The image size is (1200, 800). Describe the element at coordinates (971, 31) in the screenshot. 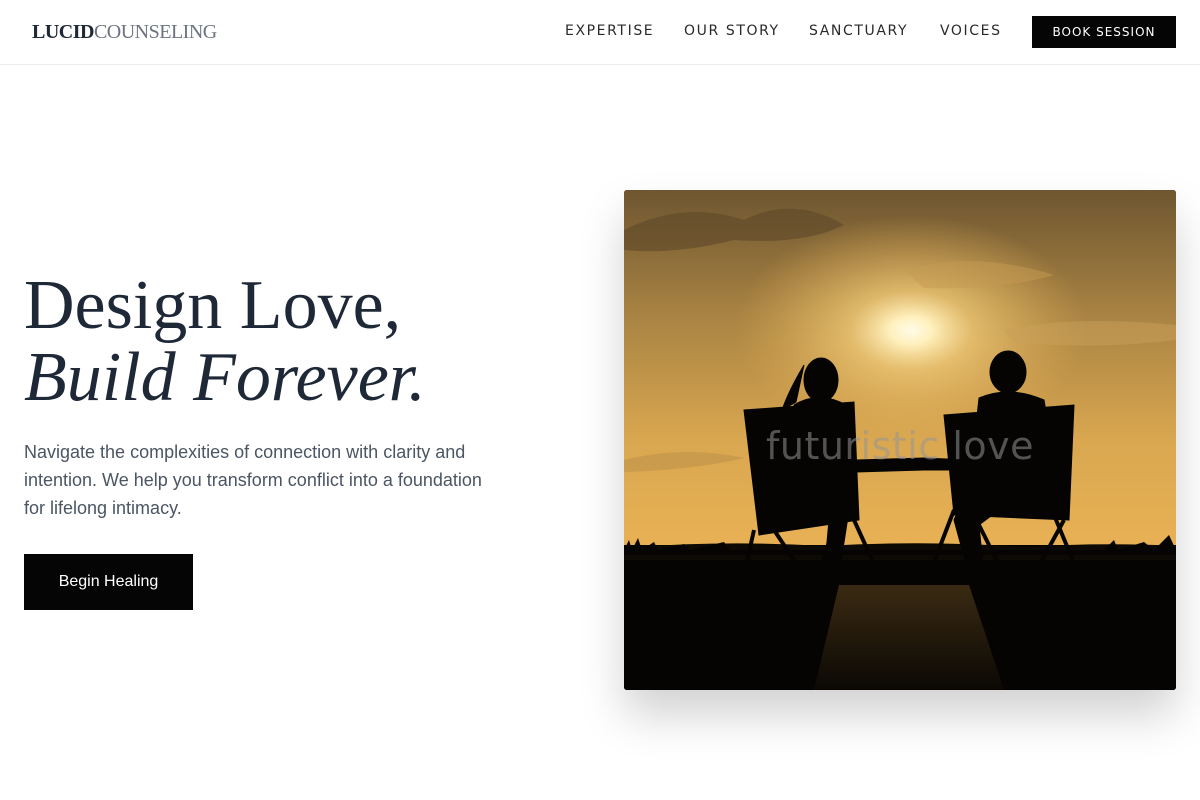

I see `nav-voices: VOICES` at that location.